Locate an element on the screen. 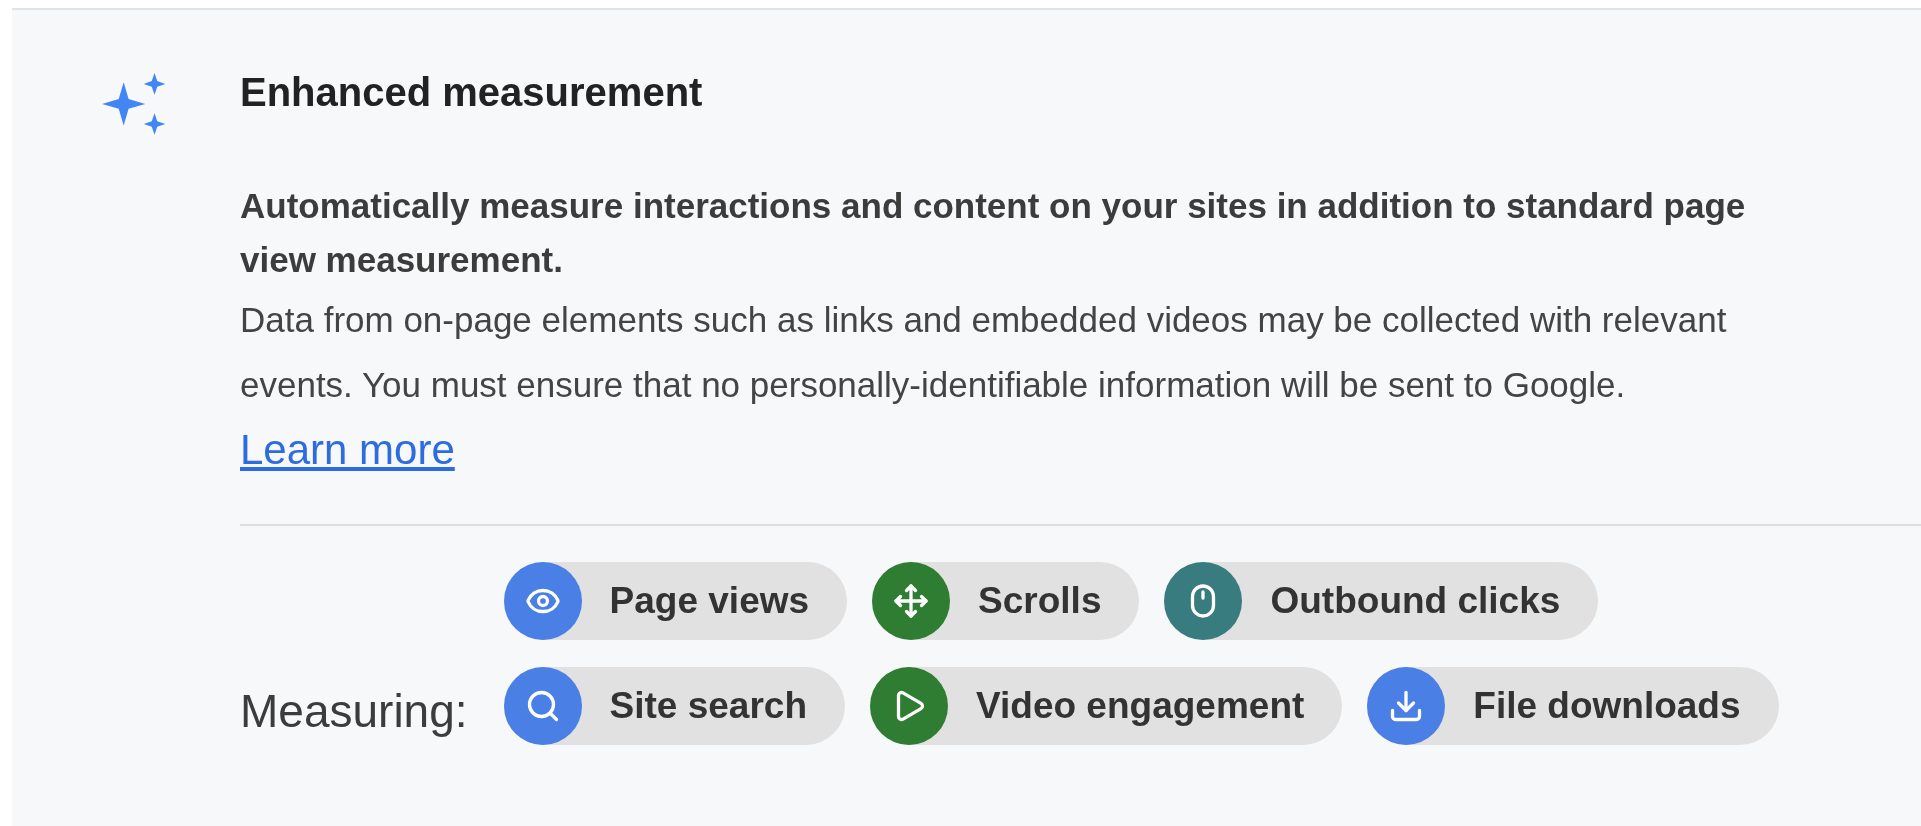 This screenshot has width=1921, height=826. learn-more-link: Learn more is located at coordinates (347, 449).